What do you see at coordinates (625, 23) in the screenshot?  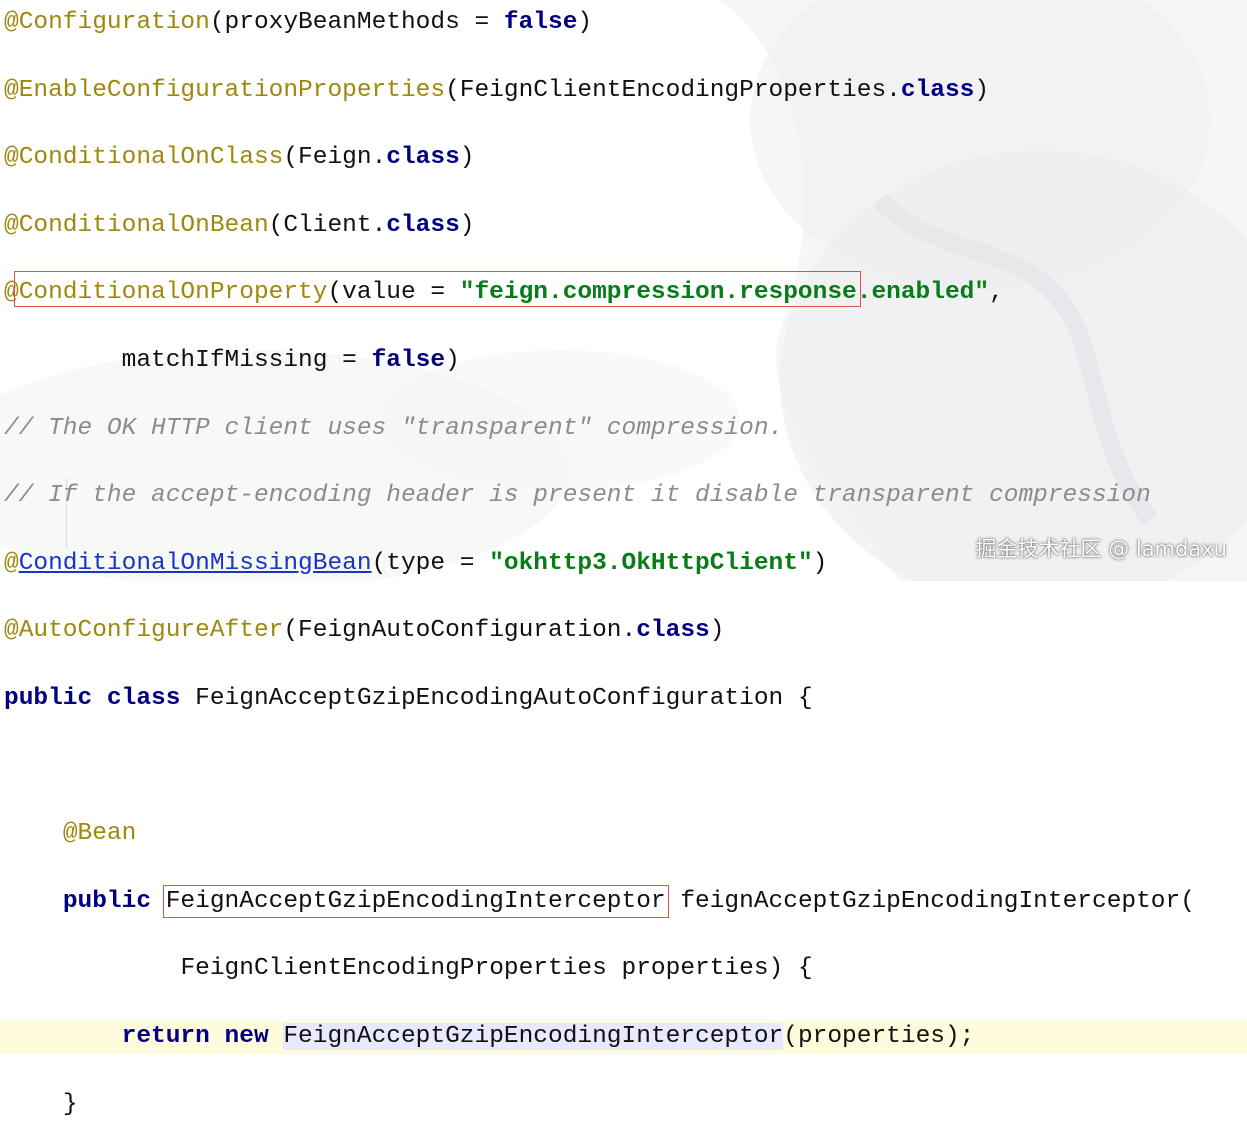 I see `code-line-1: @Configuration(proxyBeanMethods = false)` at bounding box center [625, 23].